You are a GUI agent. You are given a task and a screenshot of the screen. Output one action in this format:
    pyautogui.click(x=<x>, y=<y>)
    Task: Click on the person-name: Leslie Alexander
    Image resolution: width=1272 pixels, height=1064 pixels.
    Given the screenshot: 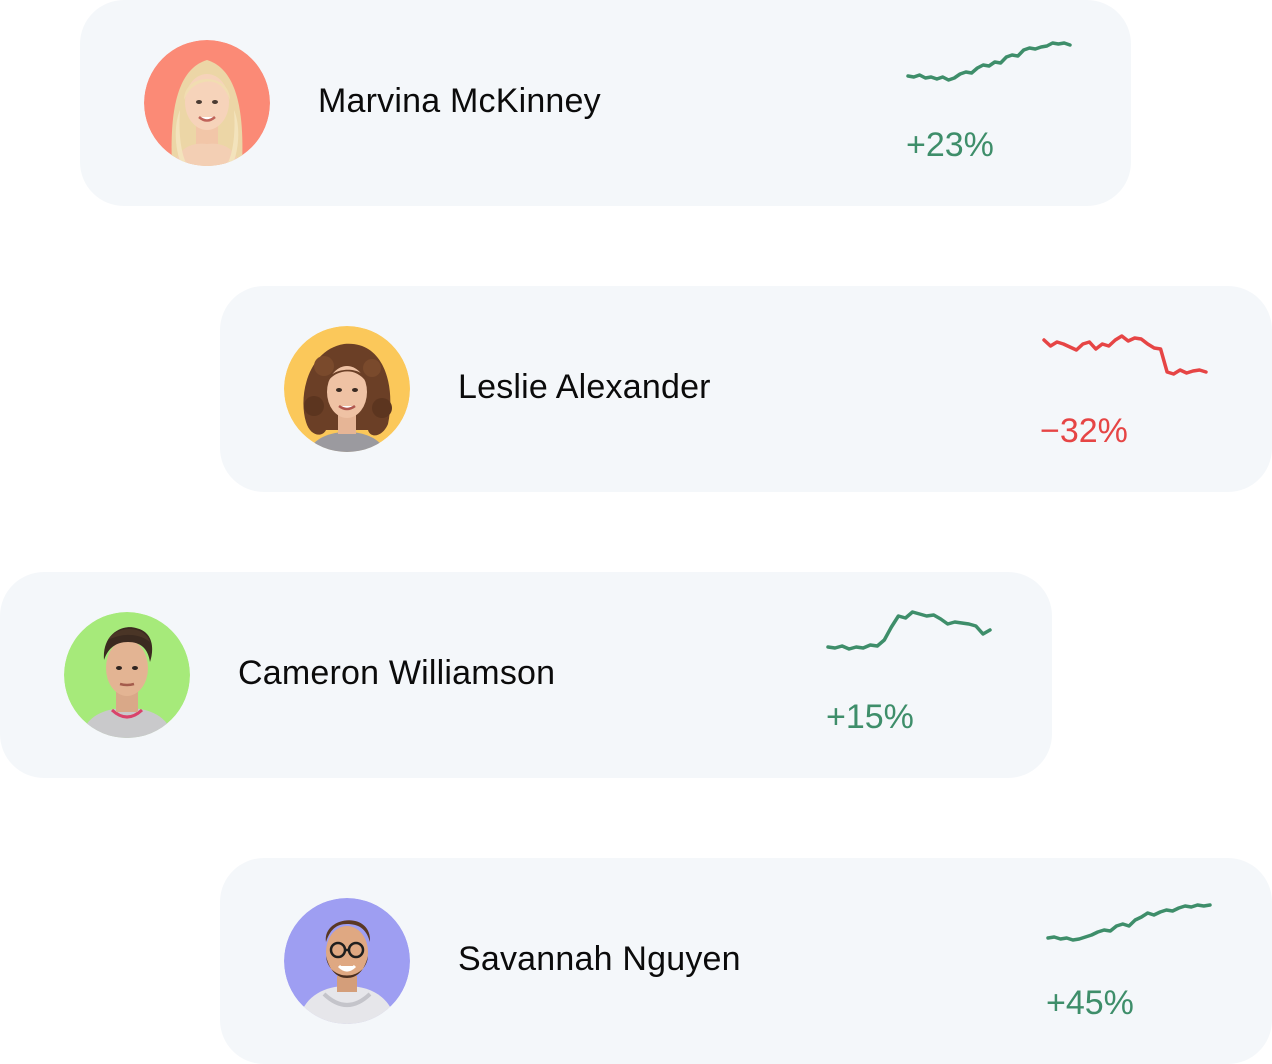 What is the action you would take?
    pyautogui.click(x=584, y=387)
    